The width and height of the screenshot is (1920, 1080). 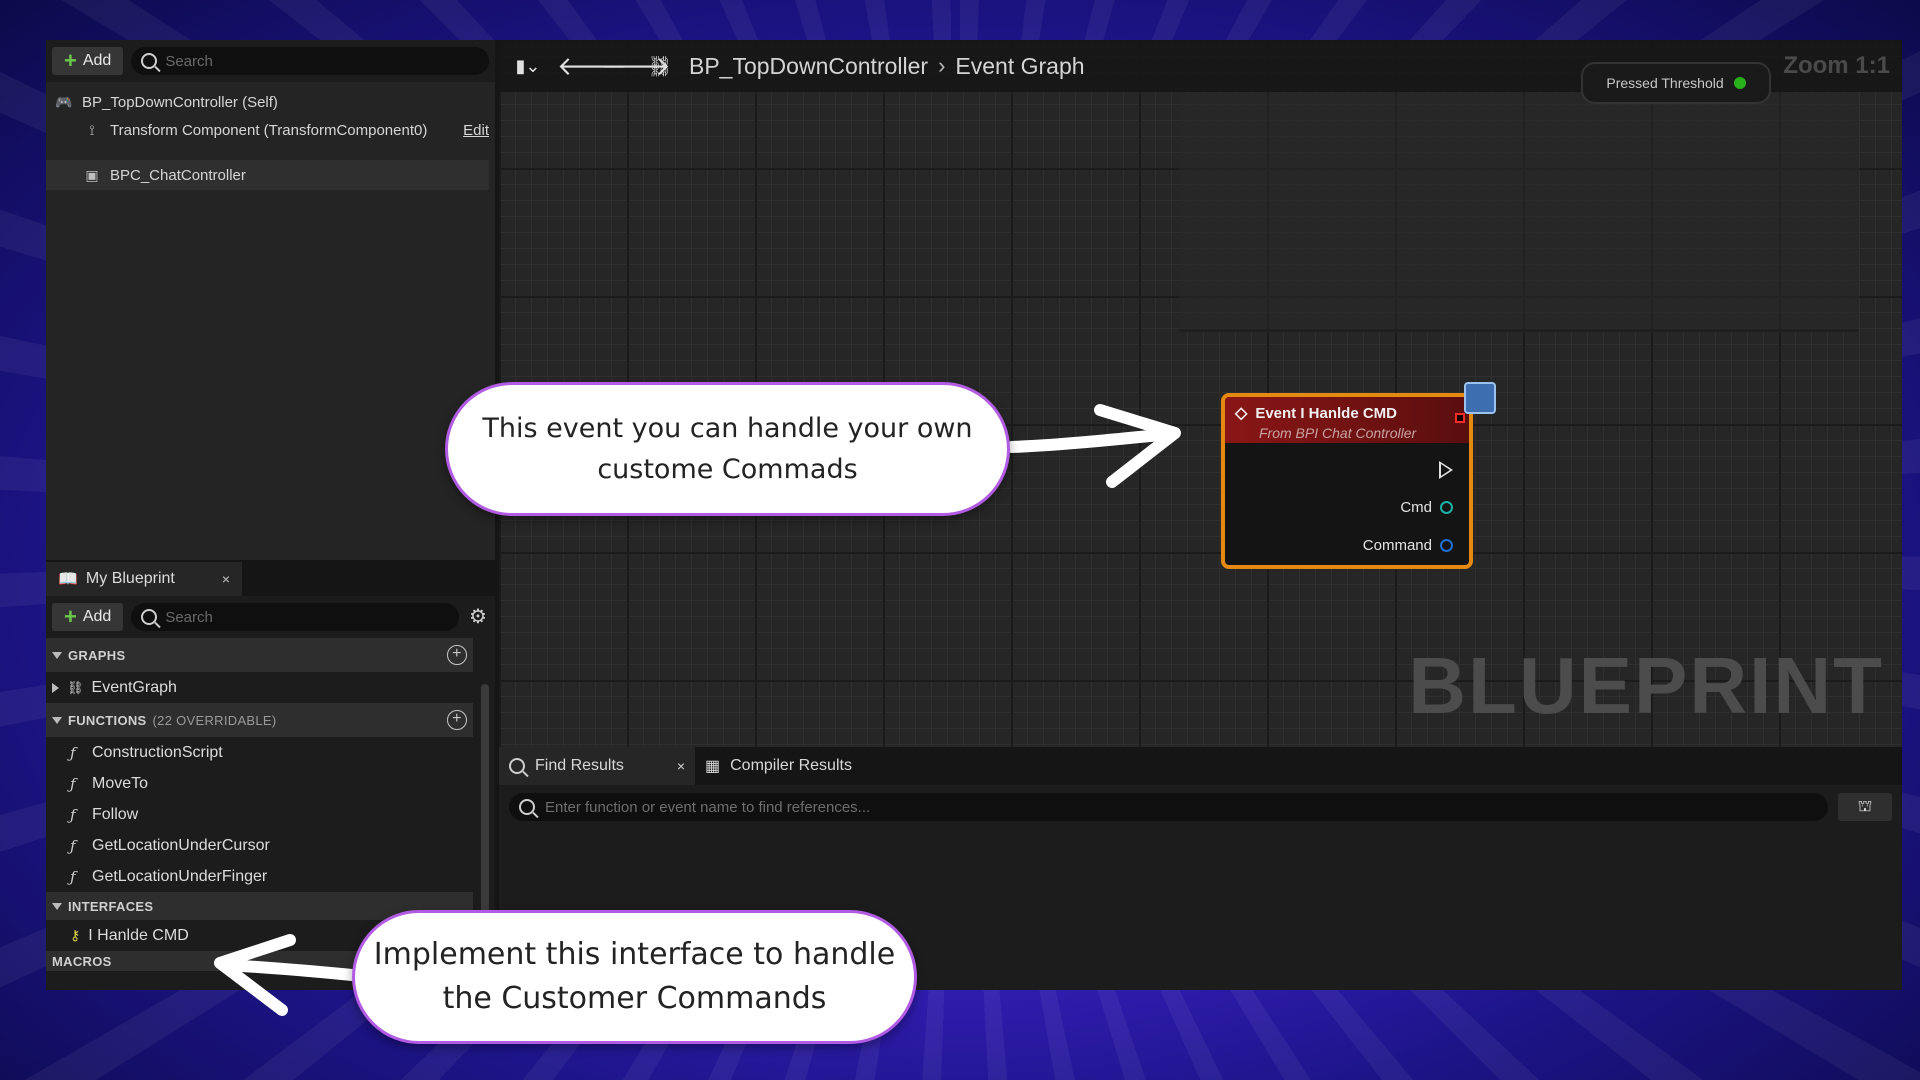 What do you see at coordinates (180, 102) in the screenshot?
I see `component-self-label: BP_TopDownController (Self)` at bounding box center [180, 102].